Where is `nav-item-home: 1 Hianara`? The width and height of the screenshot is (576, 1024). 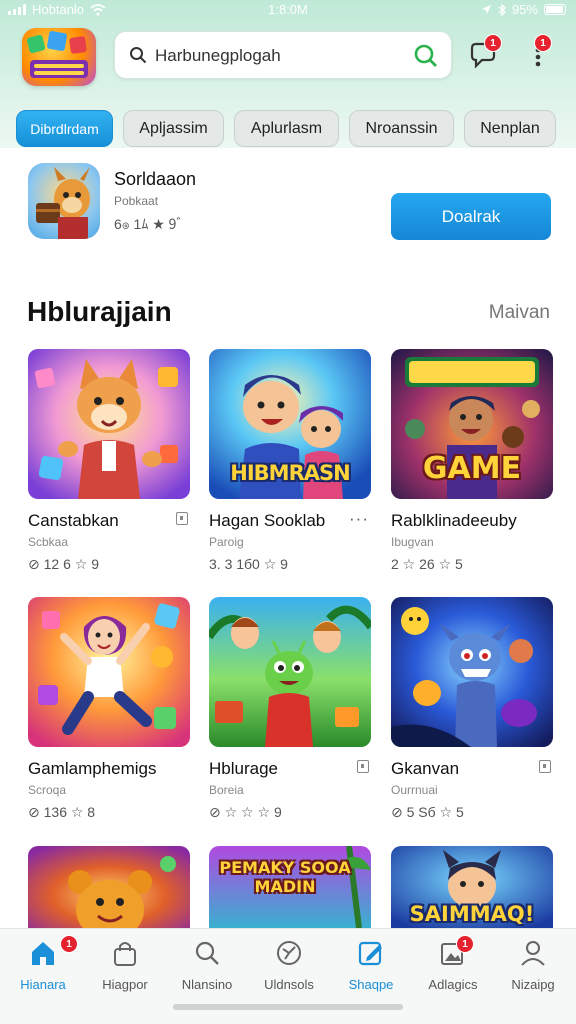
nav-item-home: 1 Hianara is located at coordinates (43, 969).